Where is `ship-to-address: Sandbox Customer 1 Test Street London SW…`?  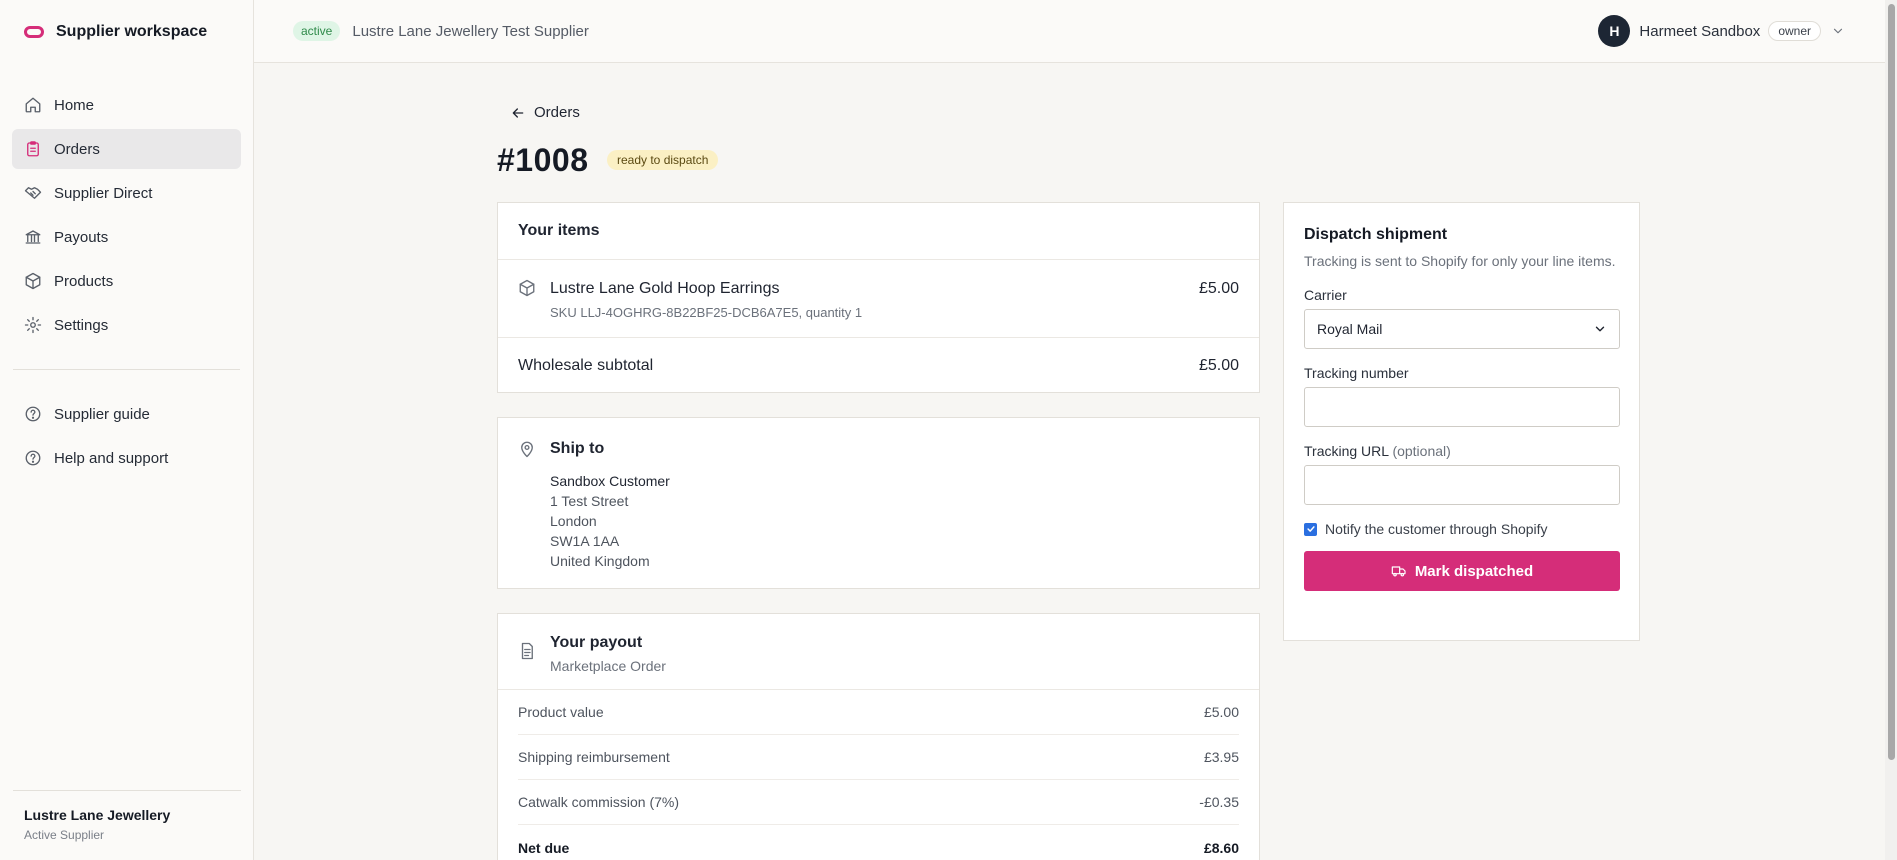
ship-to-address: Sandbox Customer 1 Test Street London SW… is located at coordinates (610, 521).